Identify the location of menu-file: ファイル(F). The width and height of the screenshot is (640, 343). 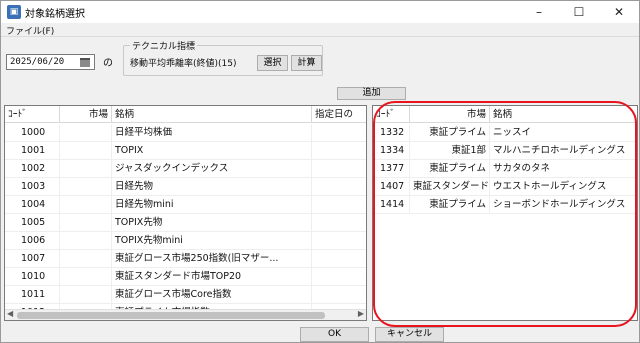
(30, 30).